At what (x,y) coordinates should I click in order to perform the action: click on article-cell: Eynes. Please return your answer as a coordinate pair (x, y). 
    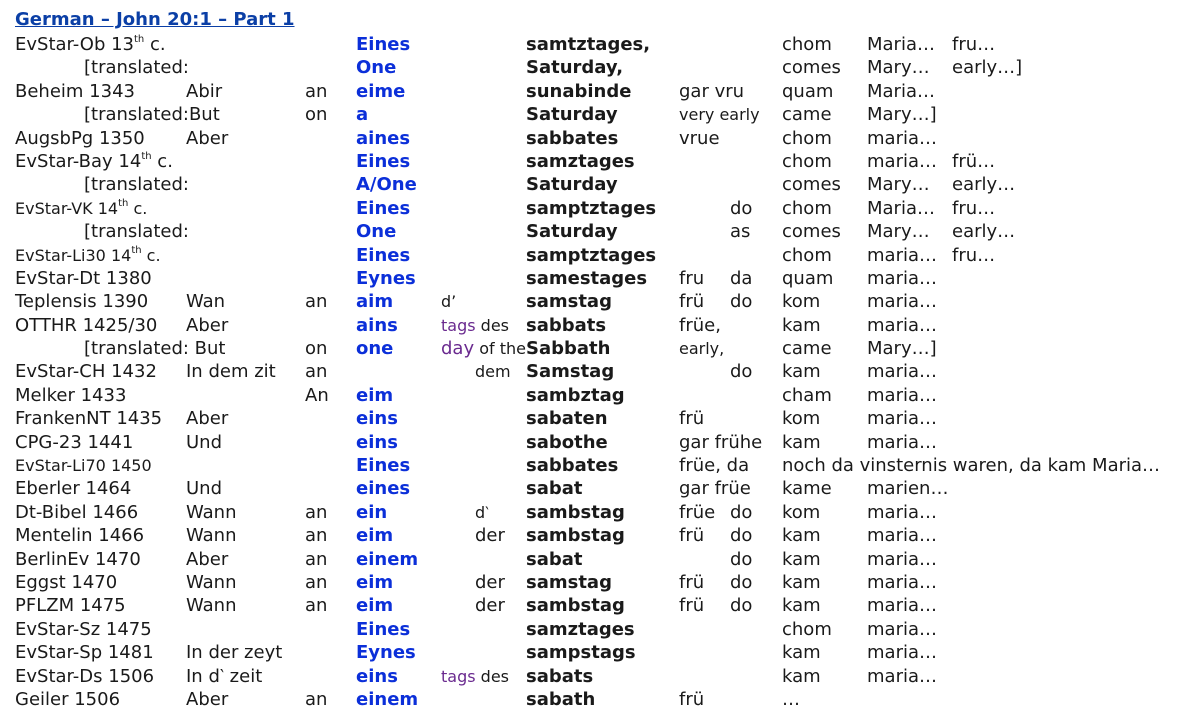
    Looking at the image, I should click on (386, 653).